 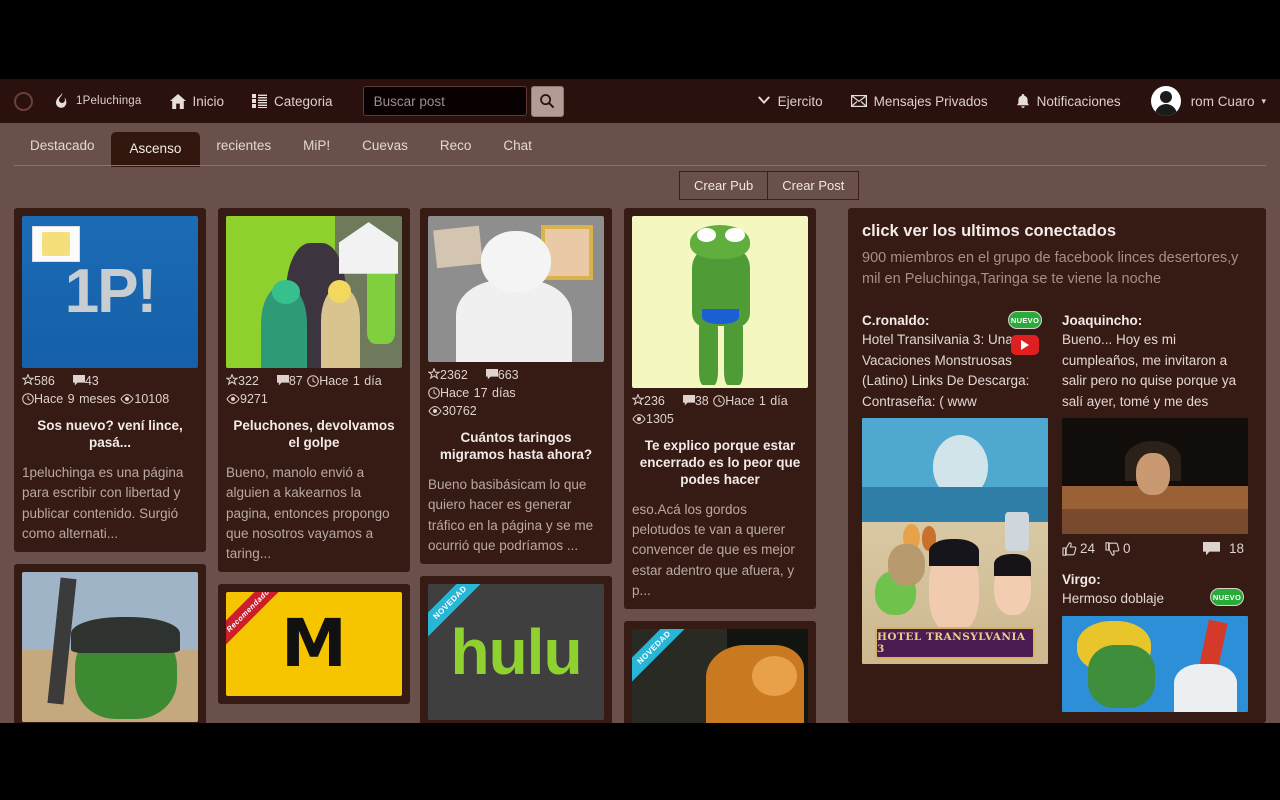 What do you see at coordinates (517, 147) in the screenshot?
I see `tab-chat: Chat` at bounding box center [517, 147].